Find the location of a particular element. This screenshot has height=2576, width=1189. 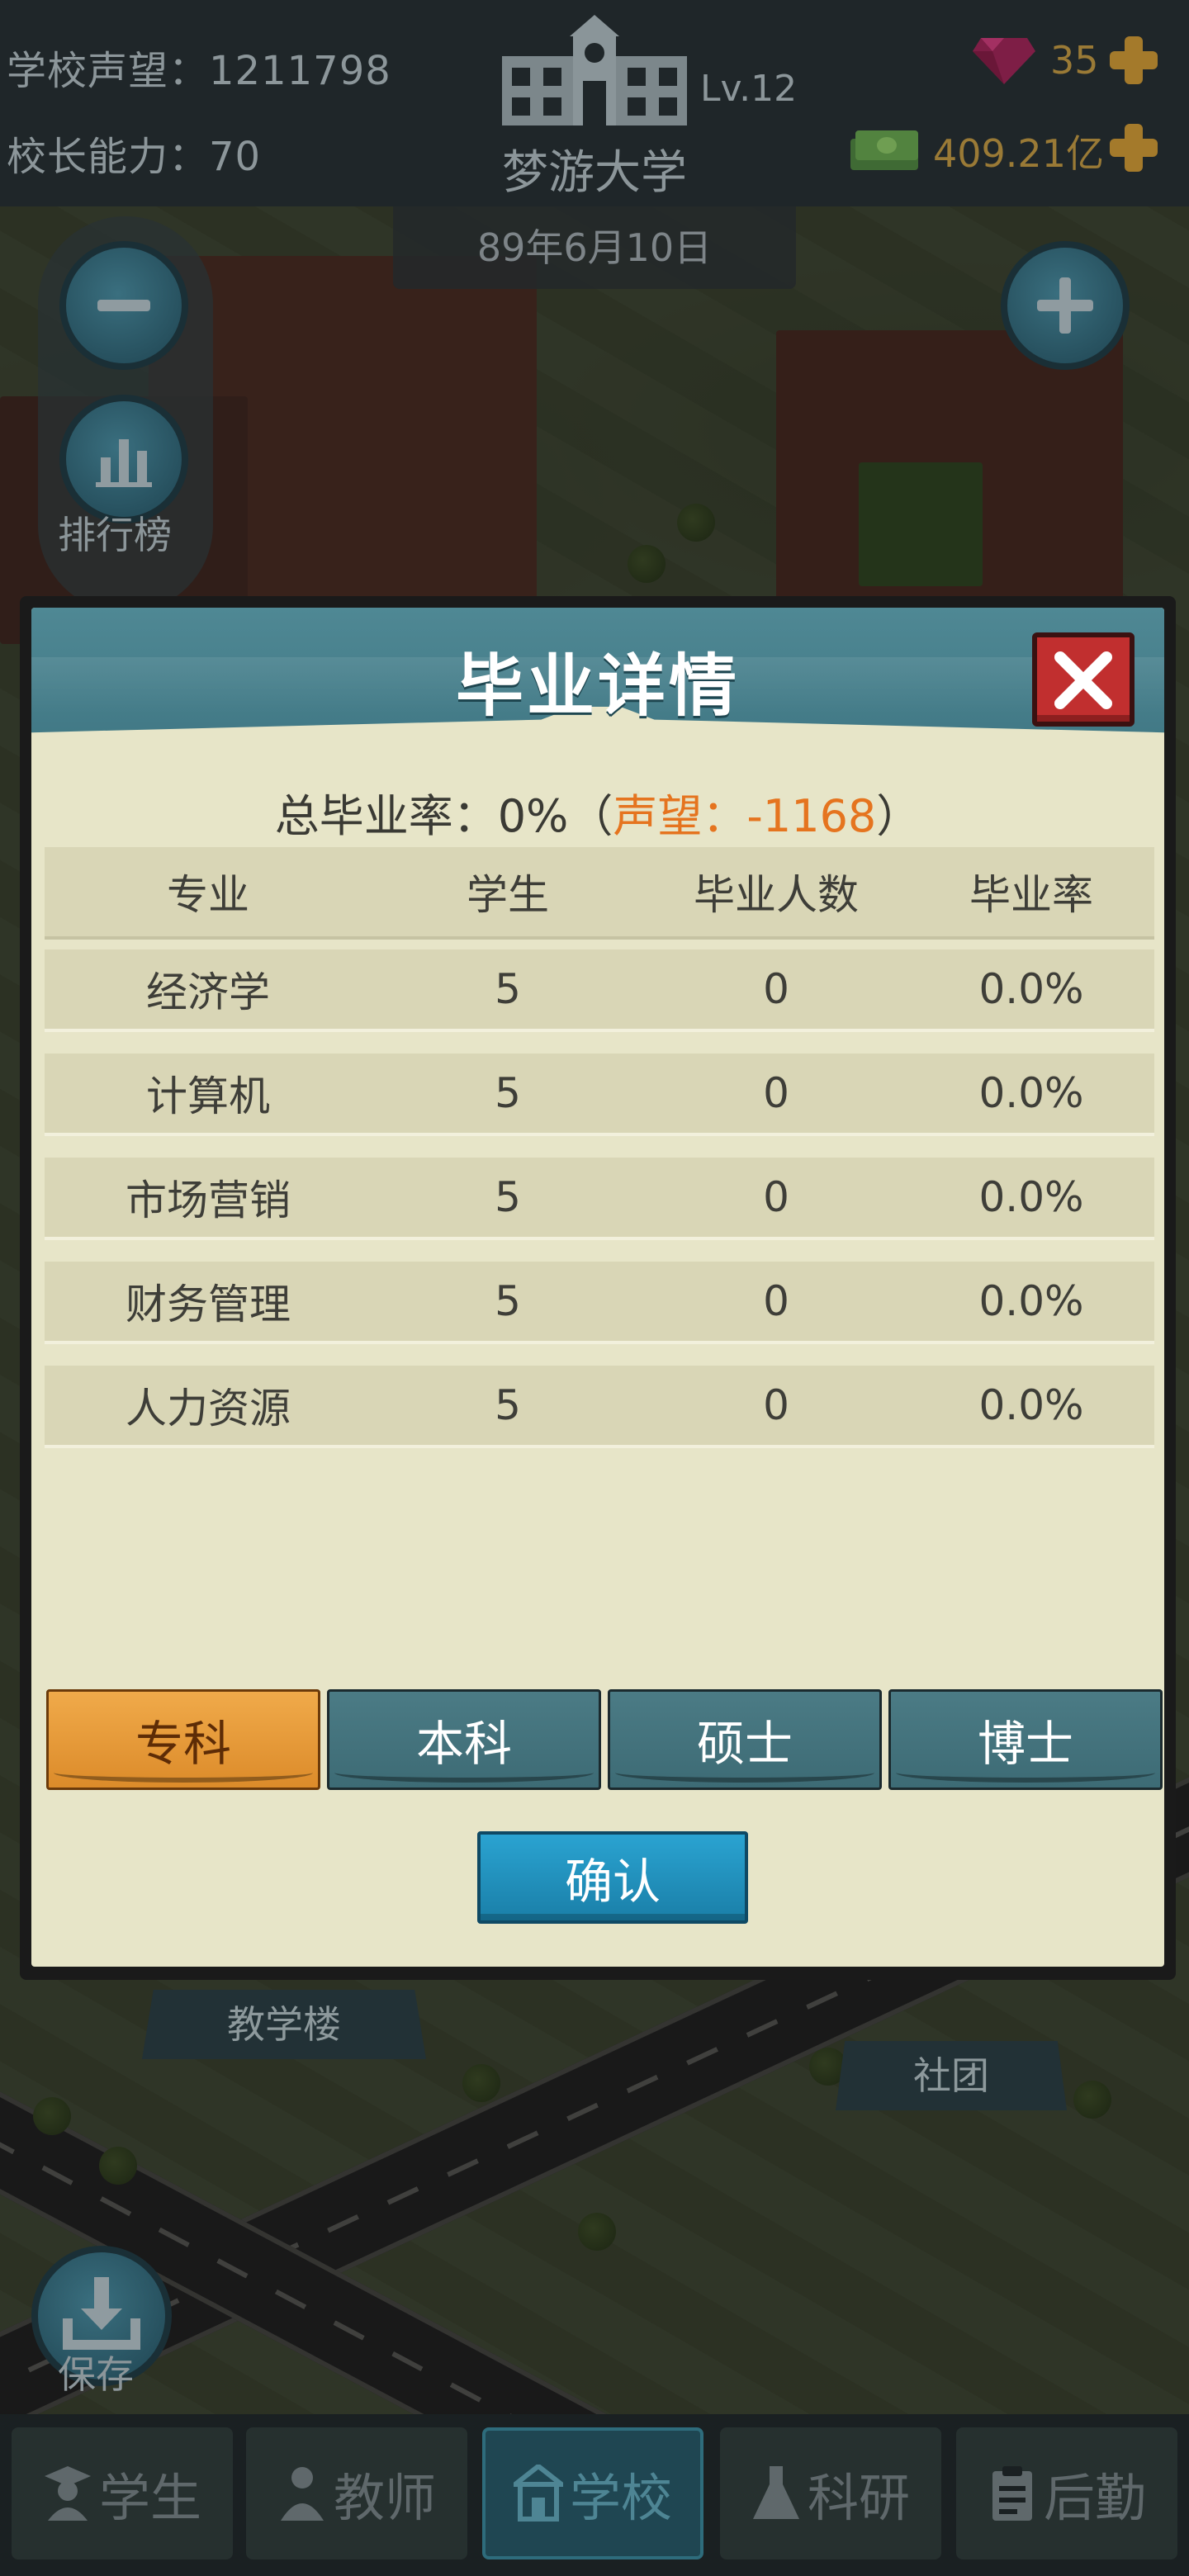

tab-associate: 专科 is located at coordinates (183, 1739).